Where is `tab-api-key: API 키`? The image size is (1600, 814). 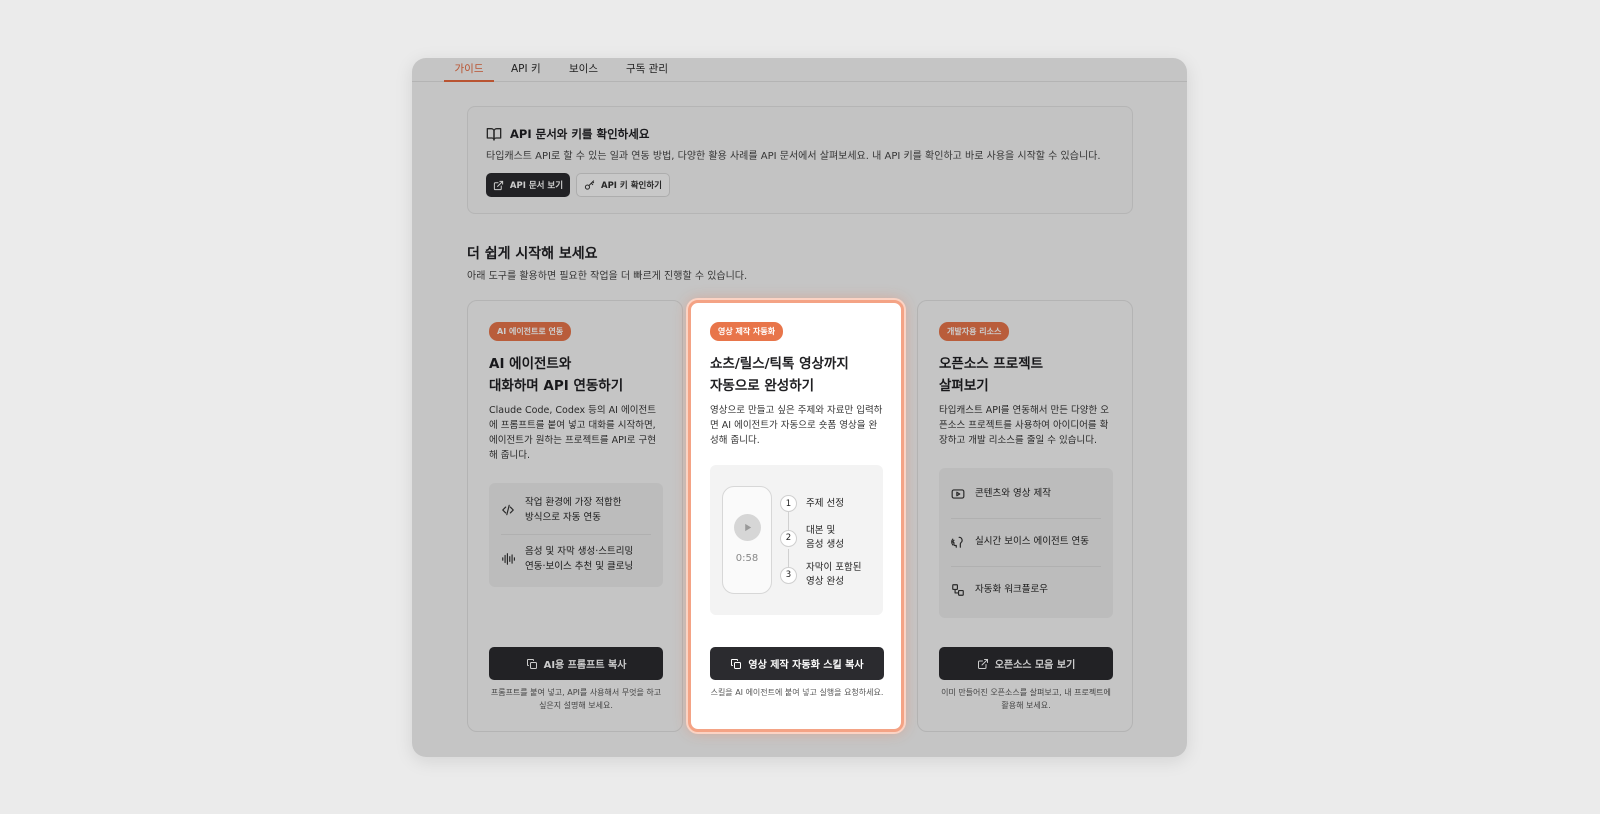
tab-api-key: API 키 is located at coordinates (526, 71).